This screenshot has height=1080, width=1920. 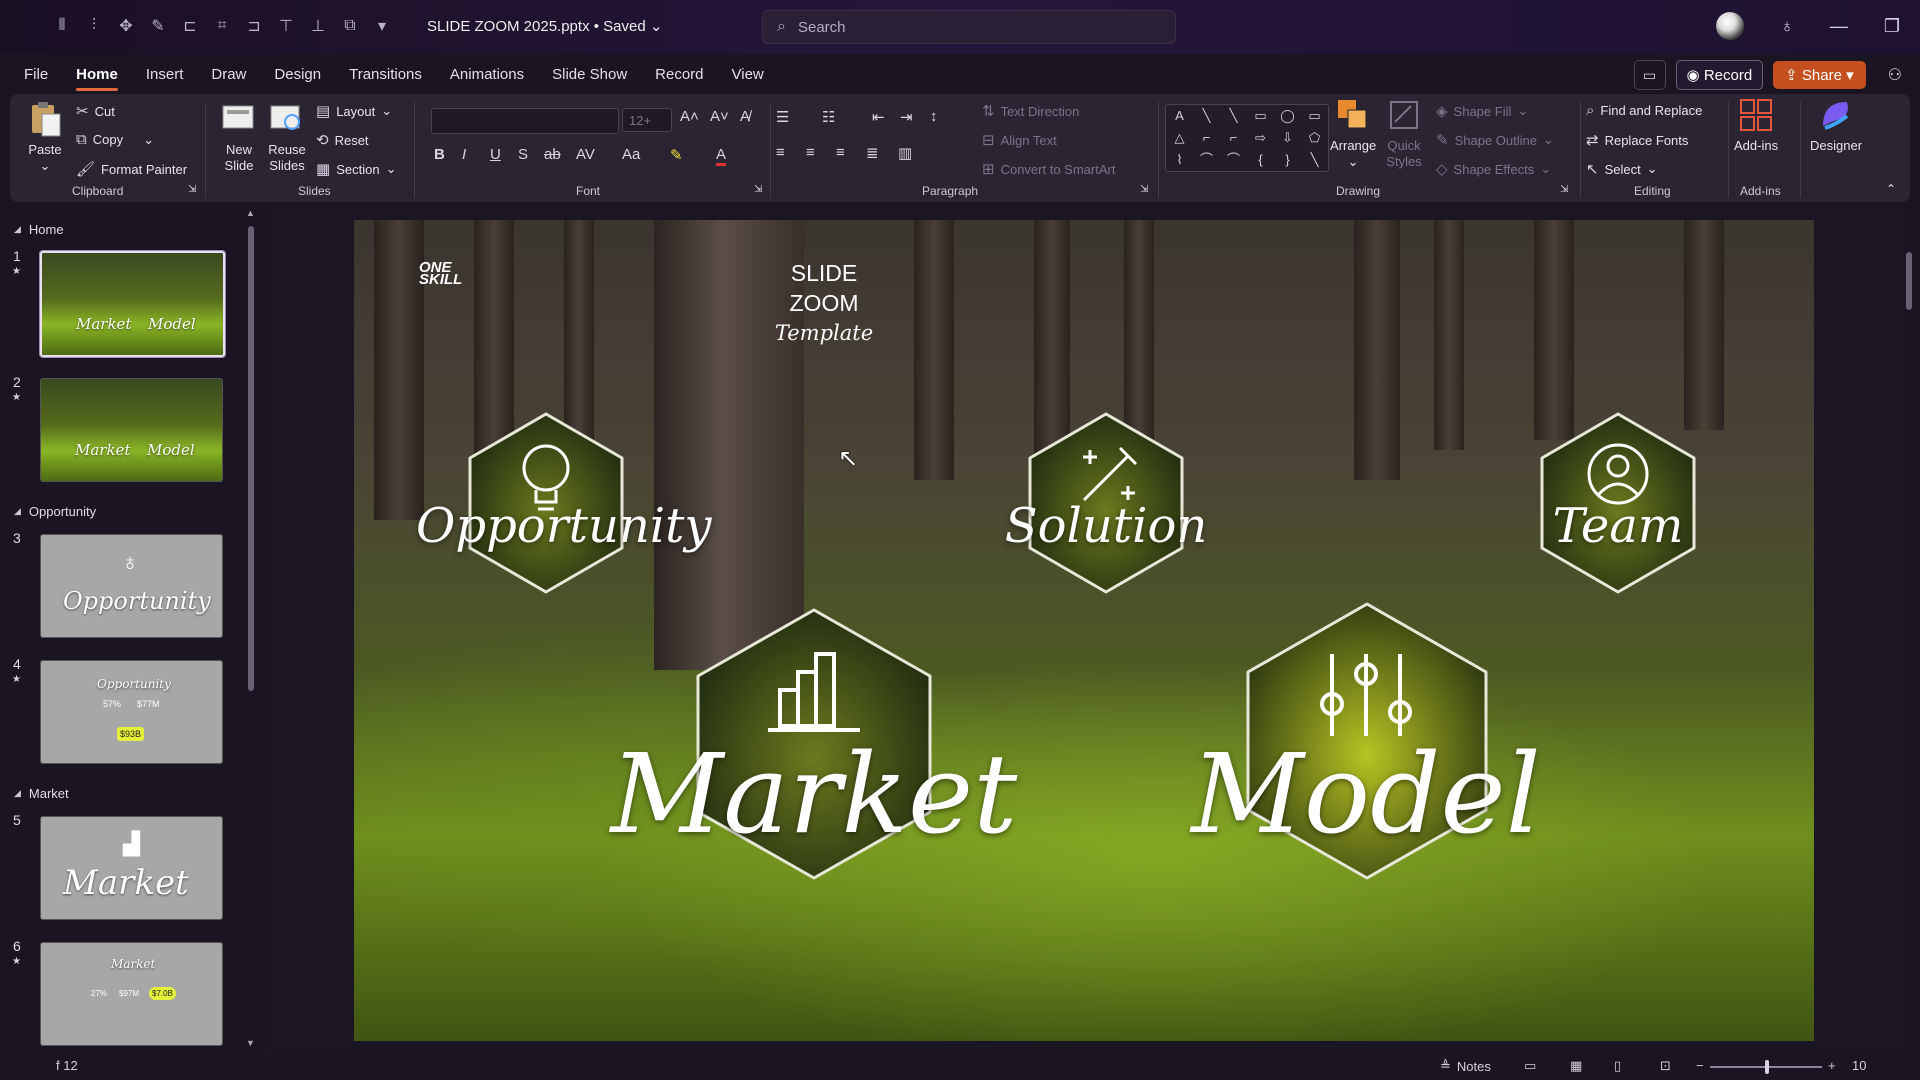 I want to click on share-button: ⇪ Share ▾, so click(x=1819, y=75).